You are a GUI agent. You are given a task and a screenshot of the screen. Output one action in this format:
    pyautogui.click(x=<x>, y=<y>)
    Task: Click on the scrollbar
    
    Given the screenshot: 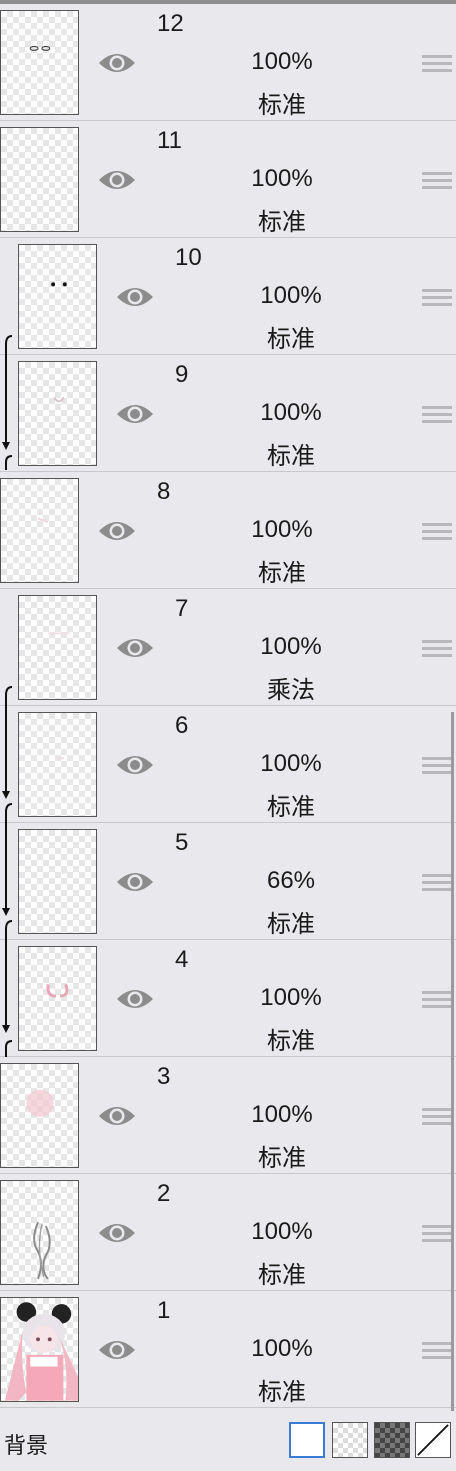 What is the action you would take?
    pyautogui.click(x=452, y=1062)
    